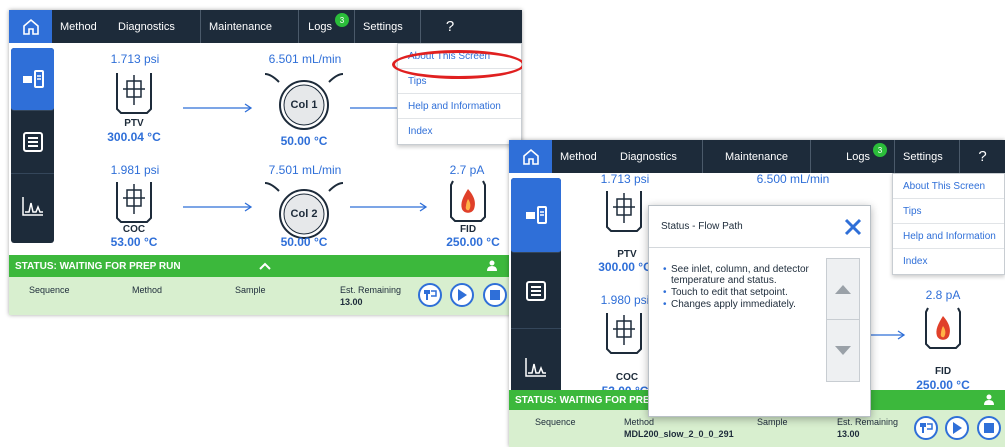 The width and height of the screenshot is (1005, 447). What do you see at coordinates (304, 242) in the screenshot?
I see `column2-temp: 50.00 °C` at bounding box center [304, 242].